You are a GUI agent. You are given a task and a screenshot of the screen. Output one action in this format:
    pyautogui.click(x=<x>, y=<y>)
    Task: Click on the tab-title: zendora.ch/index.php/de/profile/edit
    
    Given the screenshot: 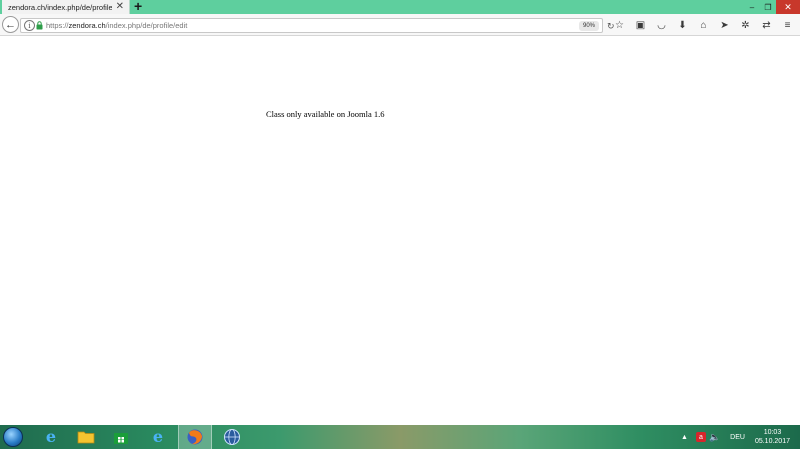 What is the action you would take?
    pyautogui.click(x=60, y=7)
    